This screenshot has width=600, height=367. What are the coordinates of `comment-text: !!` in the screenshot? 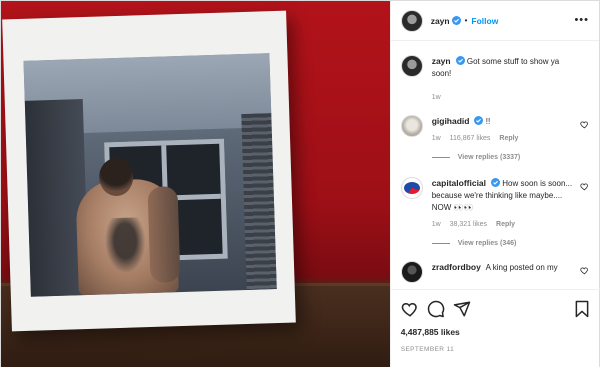 It's located at (488, 121).